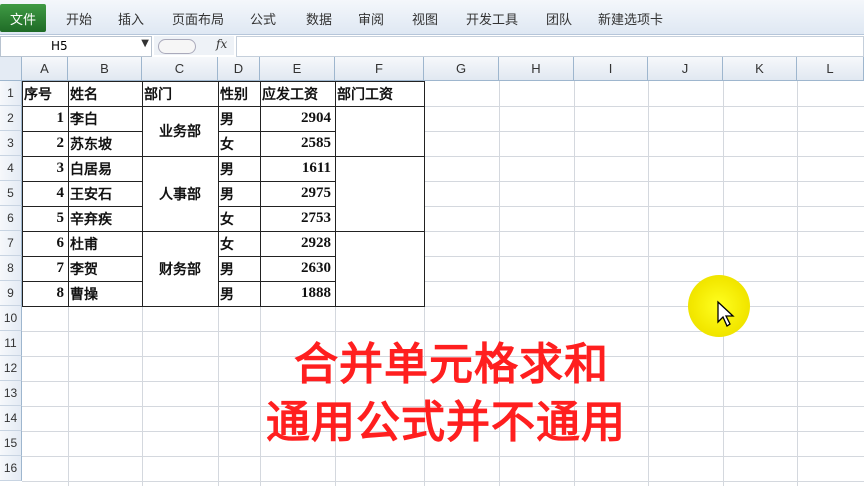 The image size is (864, 486). Describe the element at coordinates (319, 18) in the screenshot. I see `tab-data: 数据` at that location.